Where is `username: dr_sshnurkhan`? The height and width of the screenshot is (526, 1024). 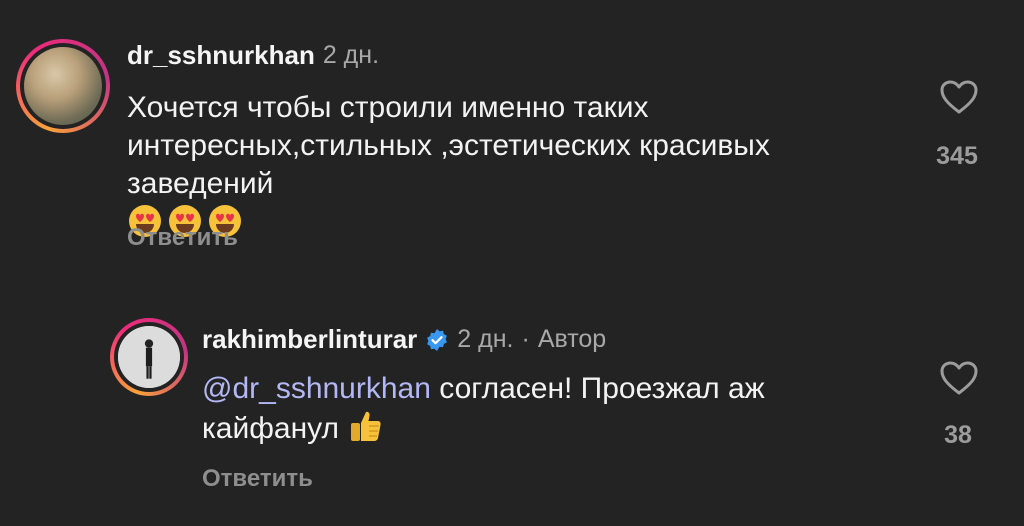 username: dr_sshnurkhan is located at coordinates (221, 55).